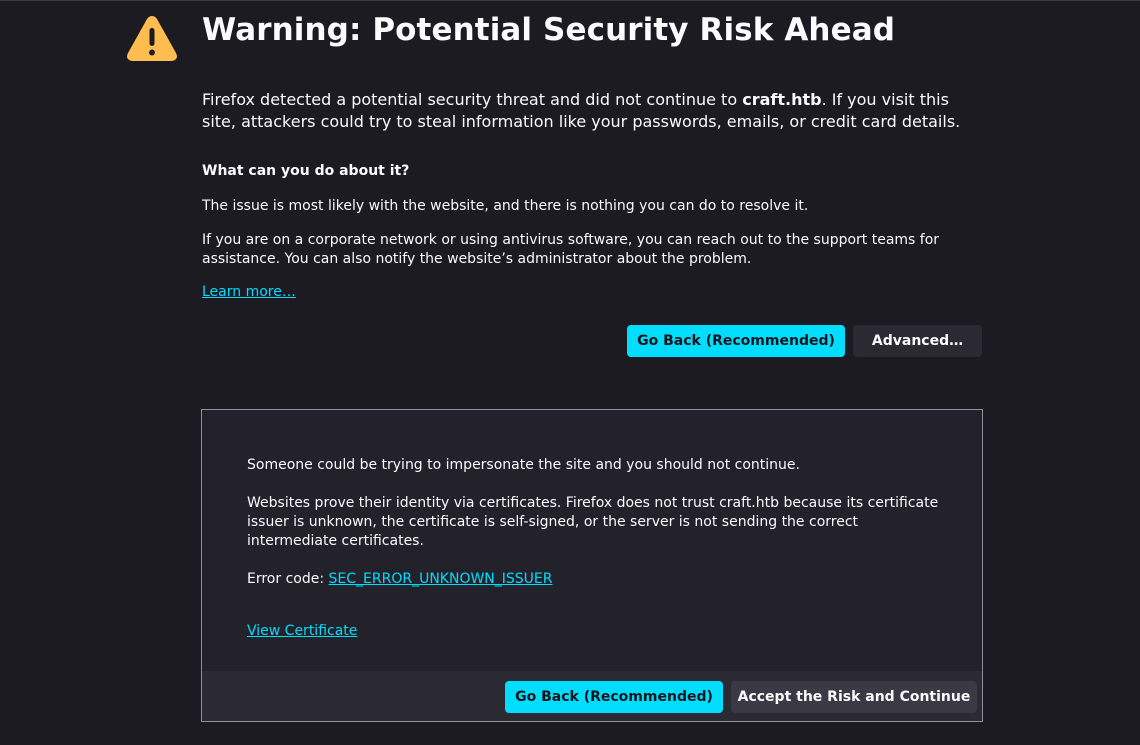 This screenshot has height=745, width=1140. Describe the element at coordinates (614, 697) in the screenshot. I see `advanced-go-back-button: Go Back (Recommended)` at that location.